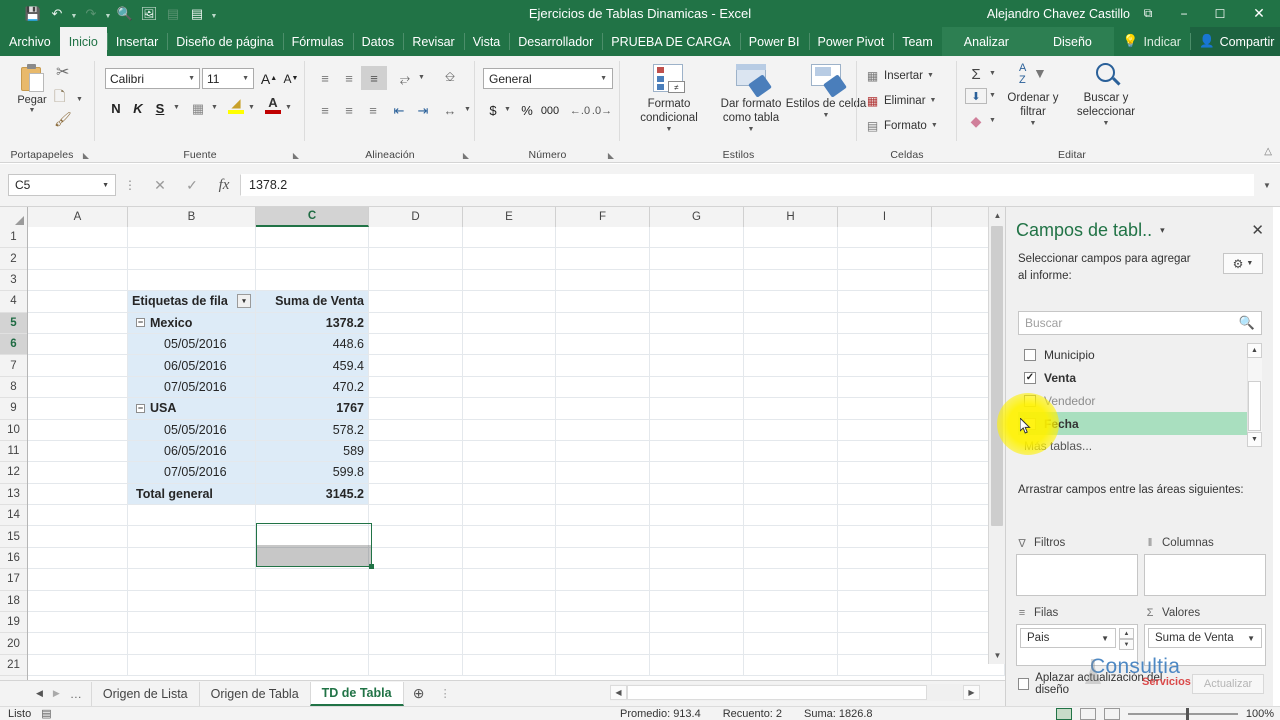 The width and height of the screenshot is (1280, 720). I want to click on formula-input: 1378.2, so click(747, 185).